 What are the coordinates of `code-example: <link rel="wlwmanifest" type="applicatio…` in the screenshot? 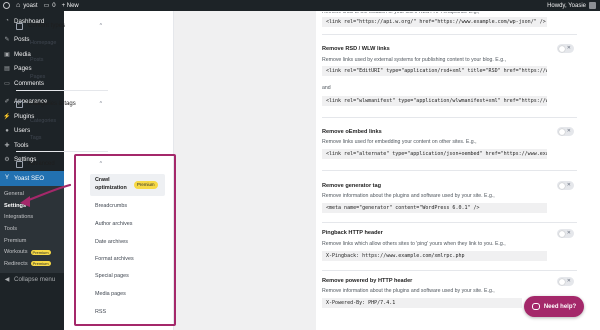 It's located at (434, 101).